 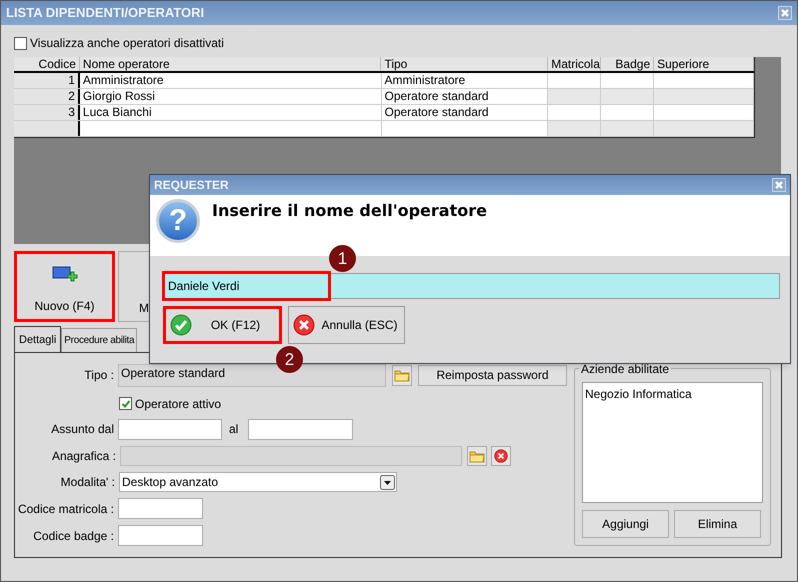 I want to click on browse-button, so click(x=402, y=375).